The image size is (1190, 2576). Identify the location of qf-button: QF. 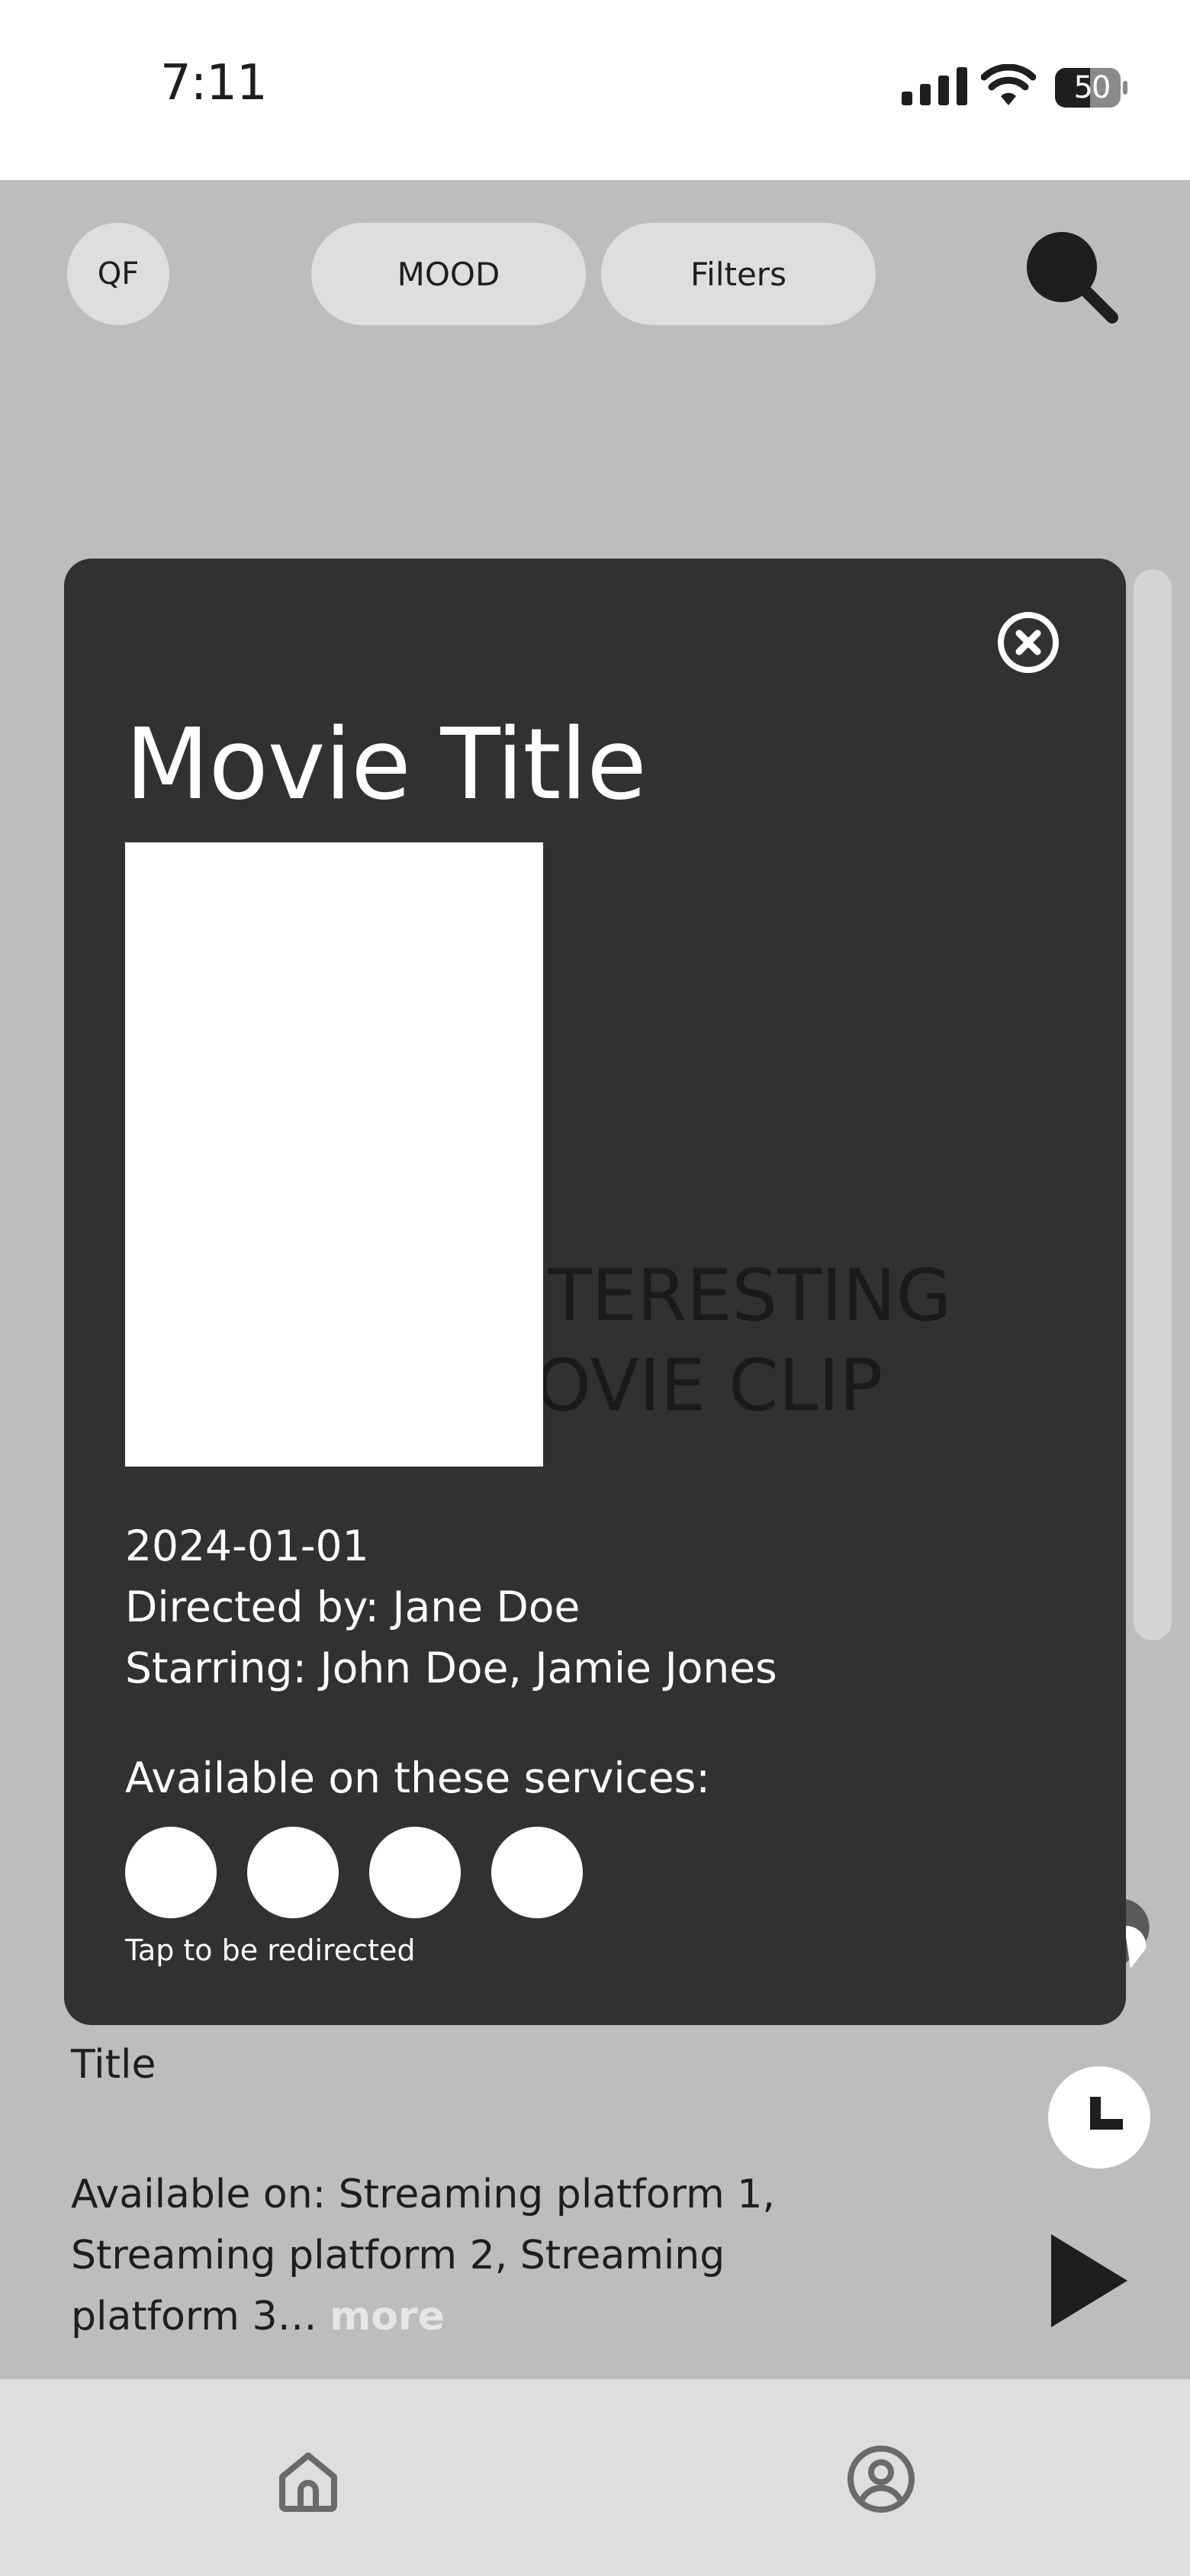
(118, 274).